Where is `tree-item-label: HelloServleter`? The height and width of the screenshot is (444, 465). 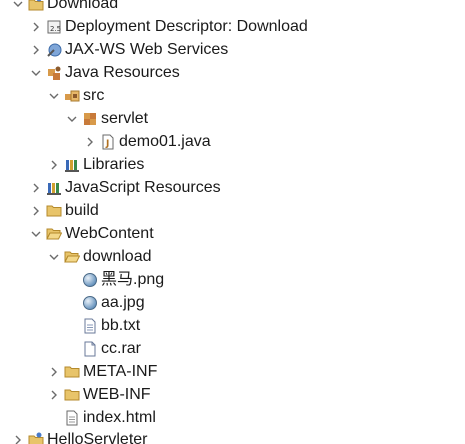
tree-item-label: HelloServleter is located at coordinates (97, 437).